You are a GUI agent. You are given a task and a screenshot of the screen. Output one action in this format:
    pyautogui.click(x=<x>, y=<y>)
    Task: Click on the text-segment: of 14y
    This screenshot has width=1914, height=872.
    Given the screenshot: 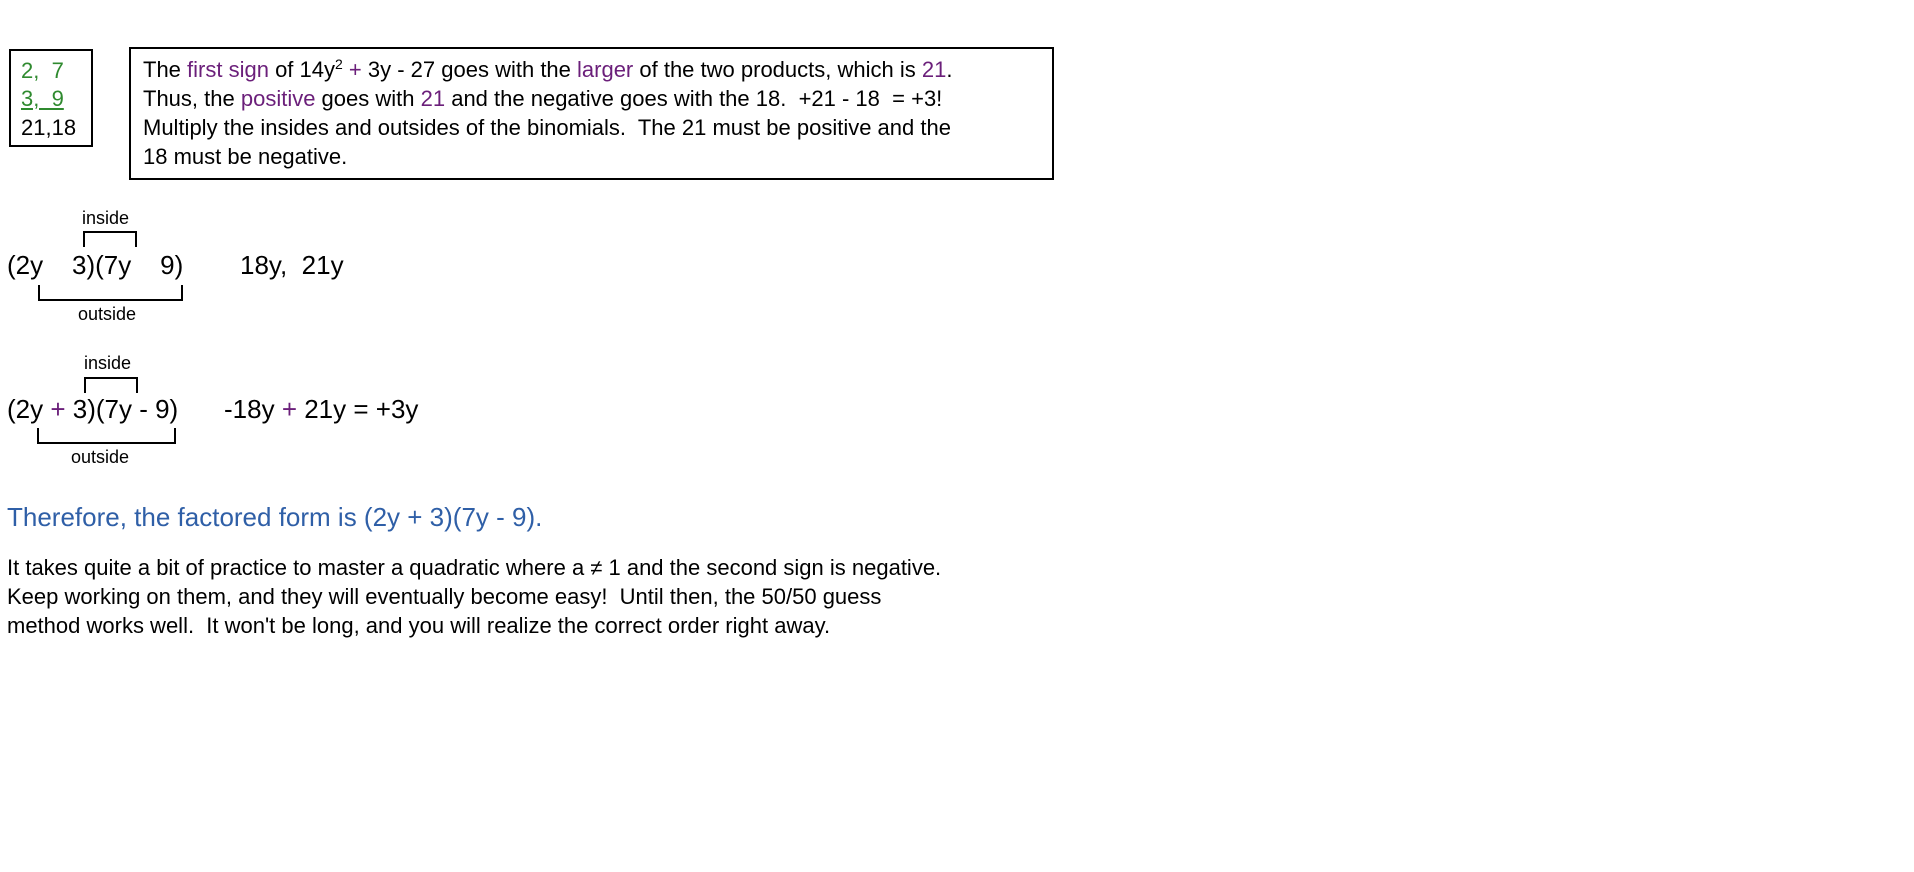 What is the action you would take?
    pyautogui.click(x=301, y=69)
    